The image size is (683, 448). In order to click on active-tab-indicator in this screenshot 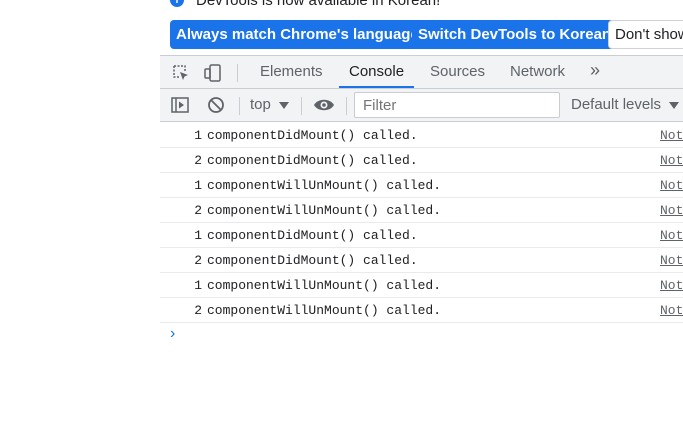, I will do `click(377, 87)`.